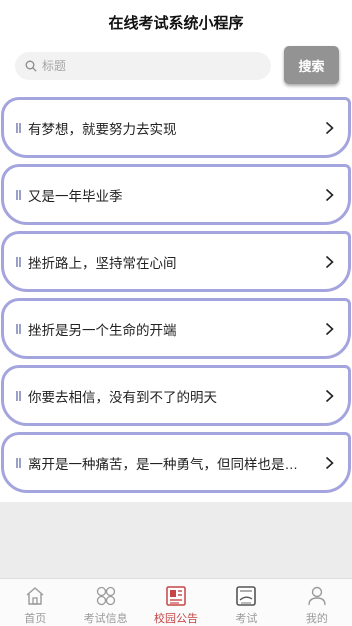 This screenshot has width=352, height=626. I want to click on tab-label: 校园公告, so click(176, 619).